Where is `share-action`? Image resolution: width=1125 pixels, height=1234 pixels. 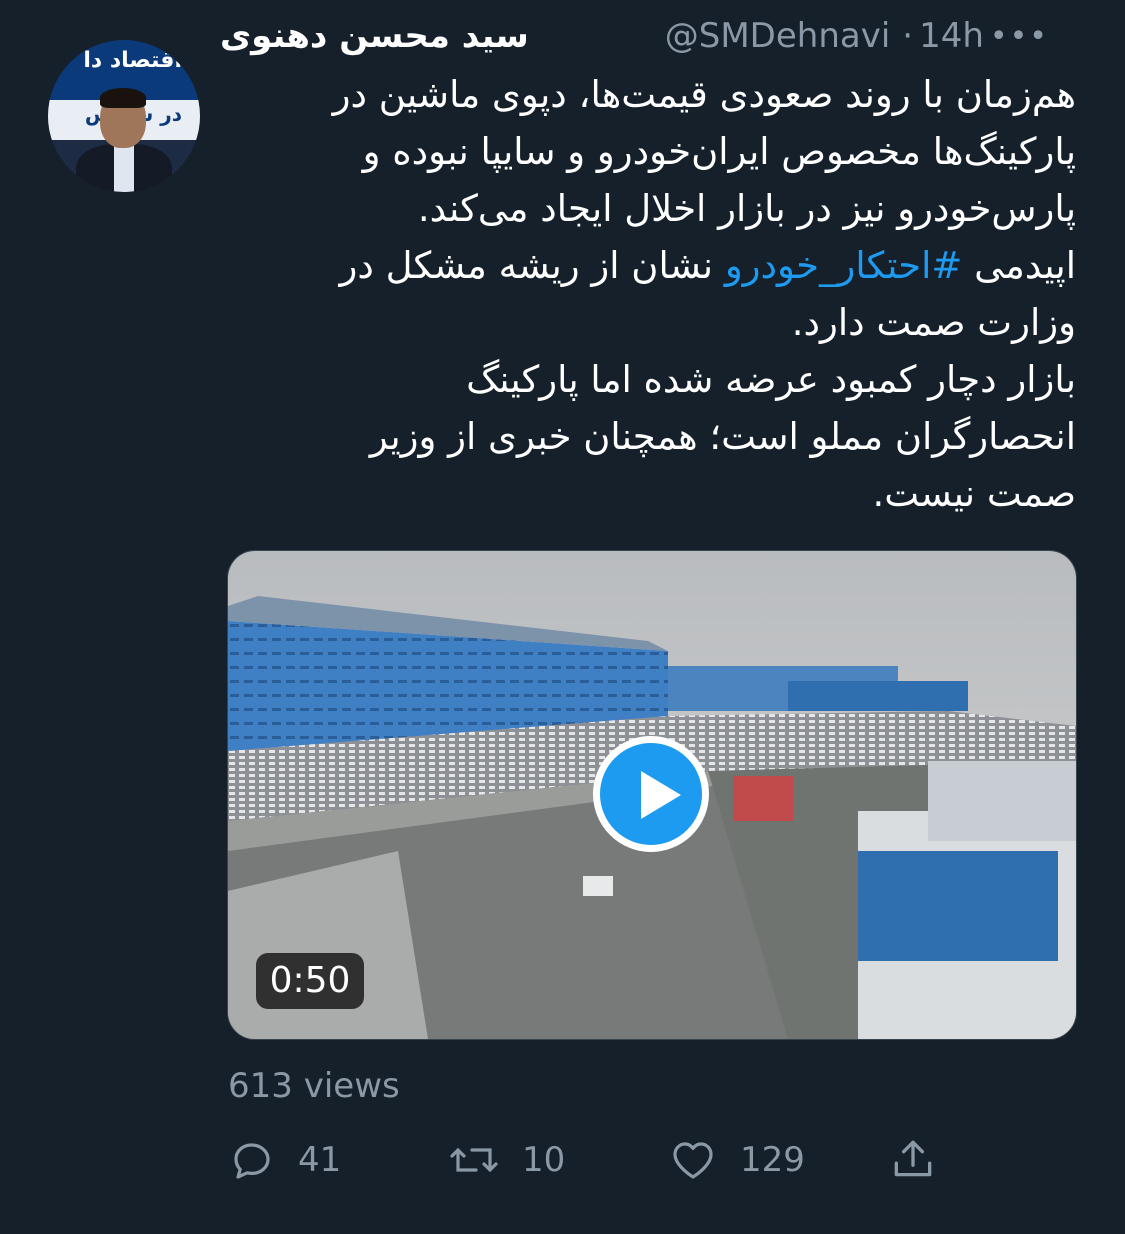 share-action is located at coordinates (913, 1159).